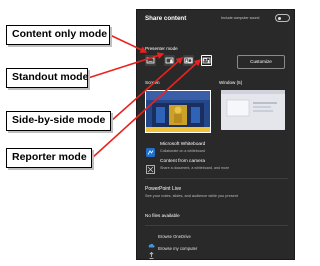  Describe the element at coordinates (58, 121) in the screenshot. I see `side-by-side-mode-callout: Side-by-side mode` at that location.